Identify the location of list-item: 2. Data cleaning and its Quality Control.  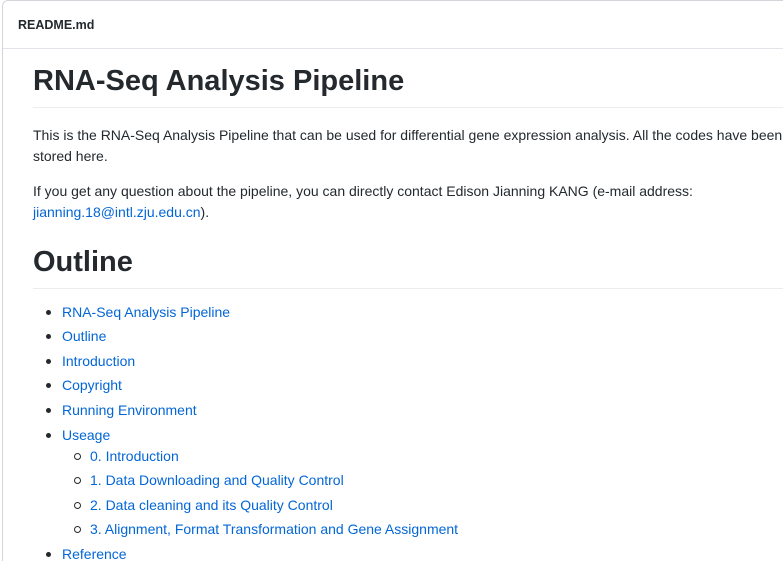
(422, 505).